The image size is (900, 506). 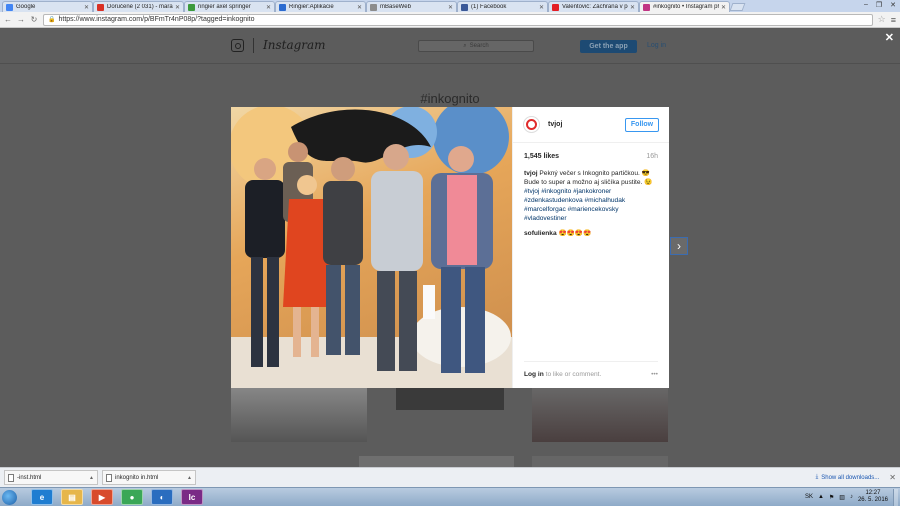 I want to click on instagram-camera-icon, so click(x=237, y=45).